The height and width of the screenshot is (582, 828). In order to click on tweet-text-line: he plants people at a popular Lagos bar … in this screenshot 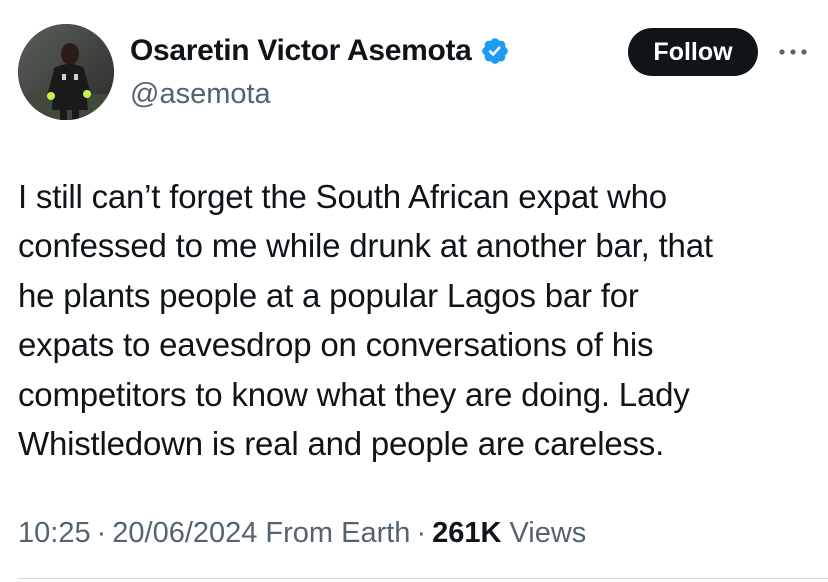, I will do `click(328, 295)`.